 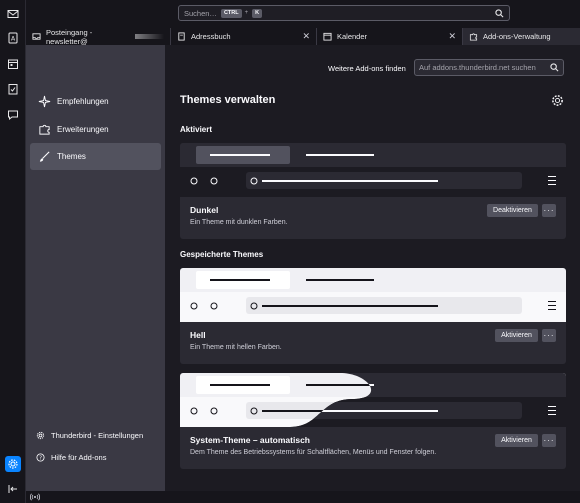 I want to click on category-recommendations: Empfehlungen, so click(x=95, y=101).